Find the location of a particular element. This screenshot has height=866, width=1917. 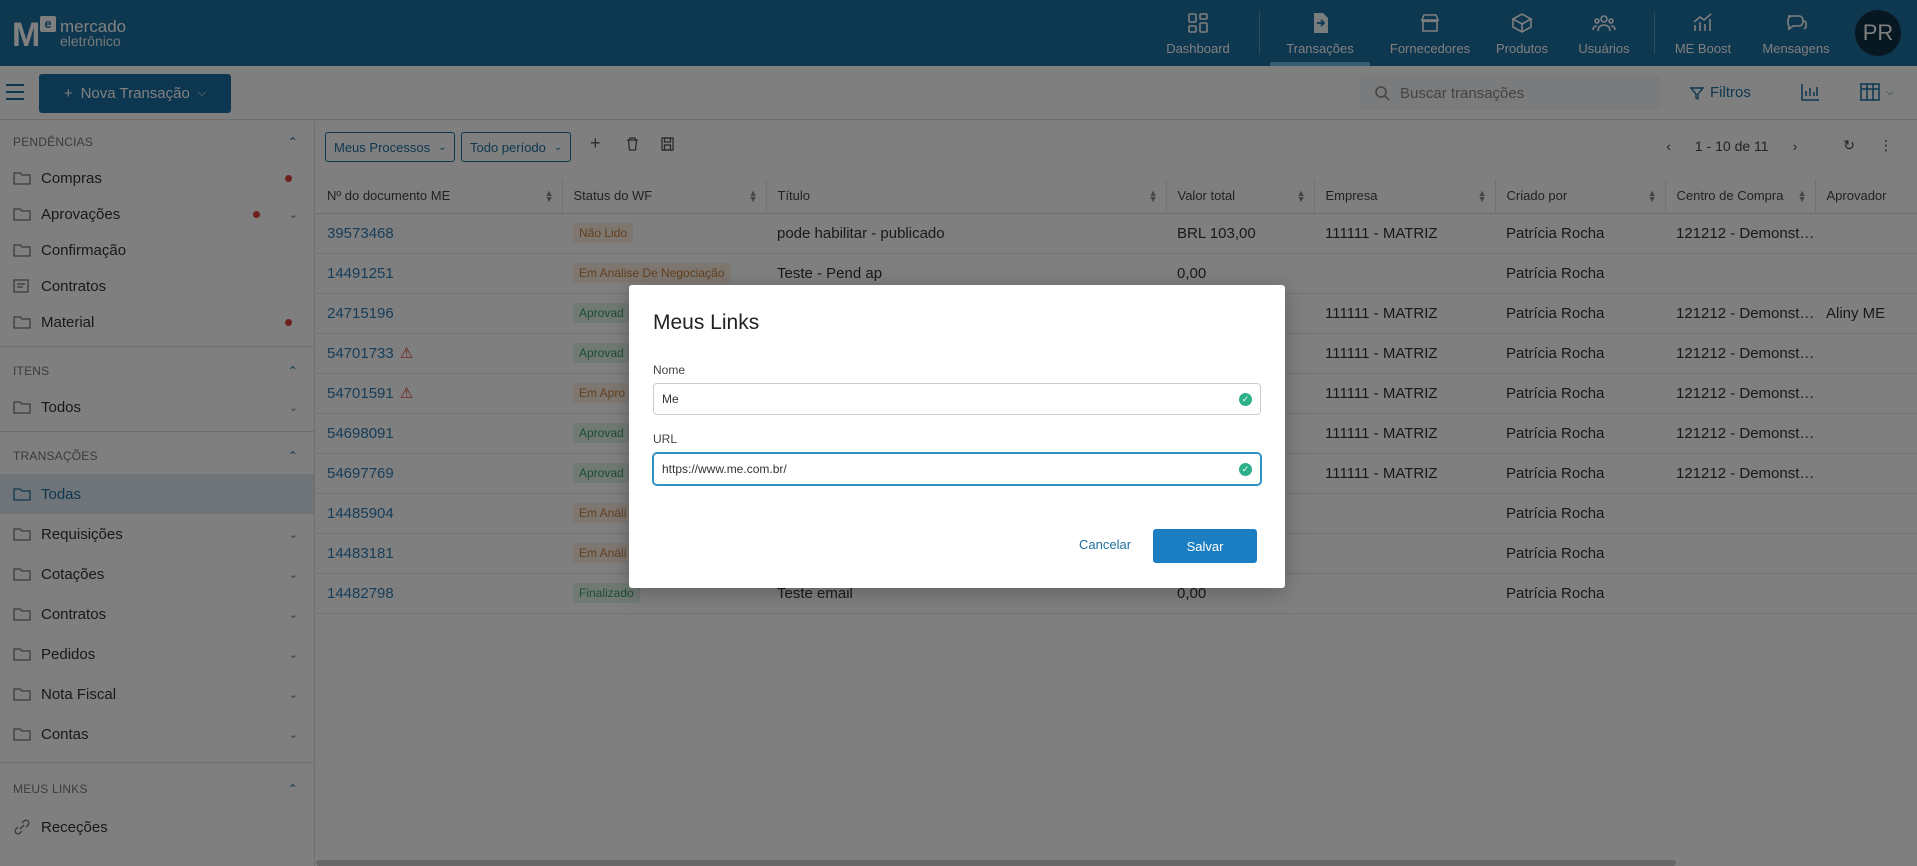

dialog-title: Meus Links is located at coordinates (706, 322).